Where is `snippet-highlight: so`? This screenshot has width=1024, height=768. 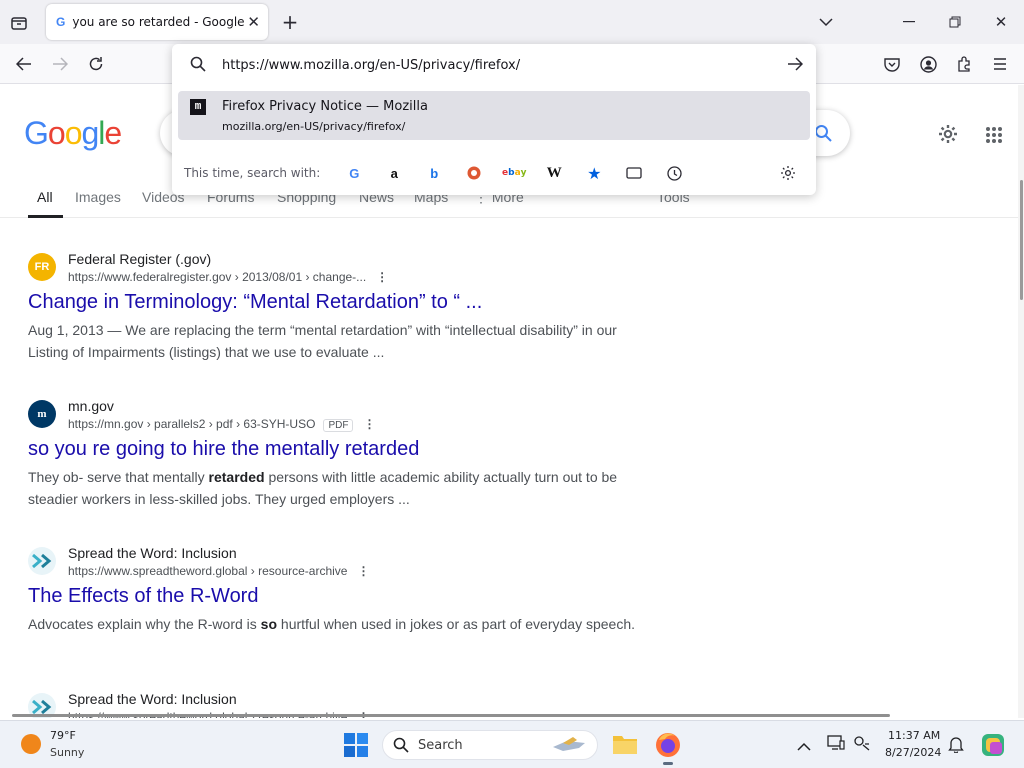
snippet-highlight: so is located at coordinates (269, 624).